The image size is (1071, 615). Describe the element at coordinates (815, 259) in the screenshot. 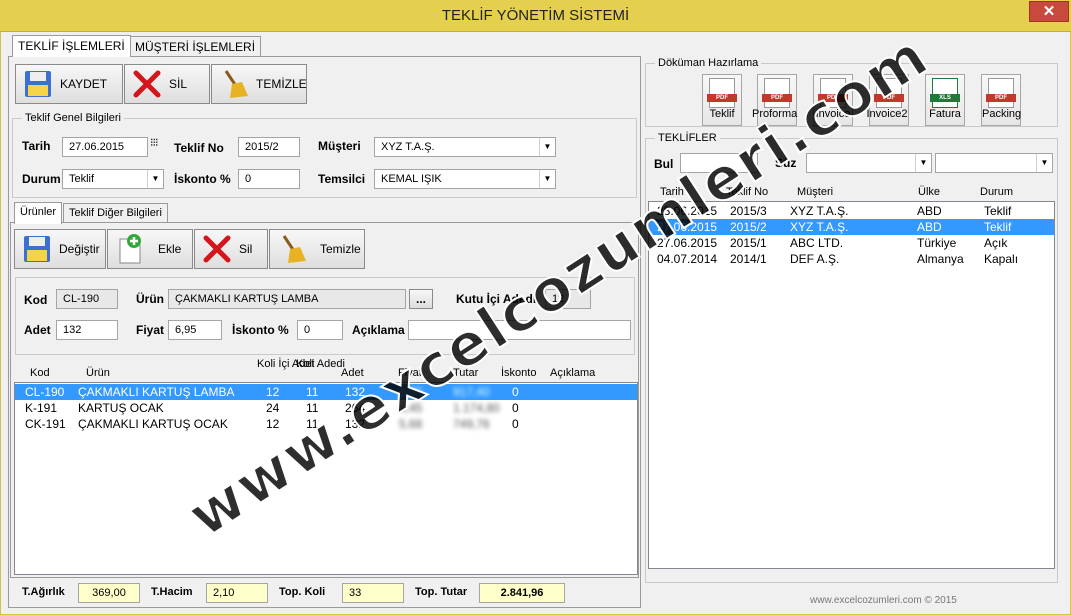

I see `offer-customer: DEF A.Ş.` at that location.